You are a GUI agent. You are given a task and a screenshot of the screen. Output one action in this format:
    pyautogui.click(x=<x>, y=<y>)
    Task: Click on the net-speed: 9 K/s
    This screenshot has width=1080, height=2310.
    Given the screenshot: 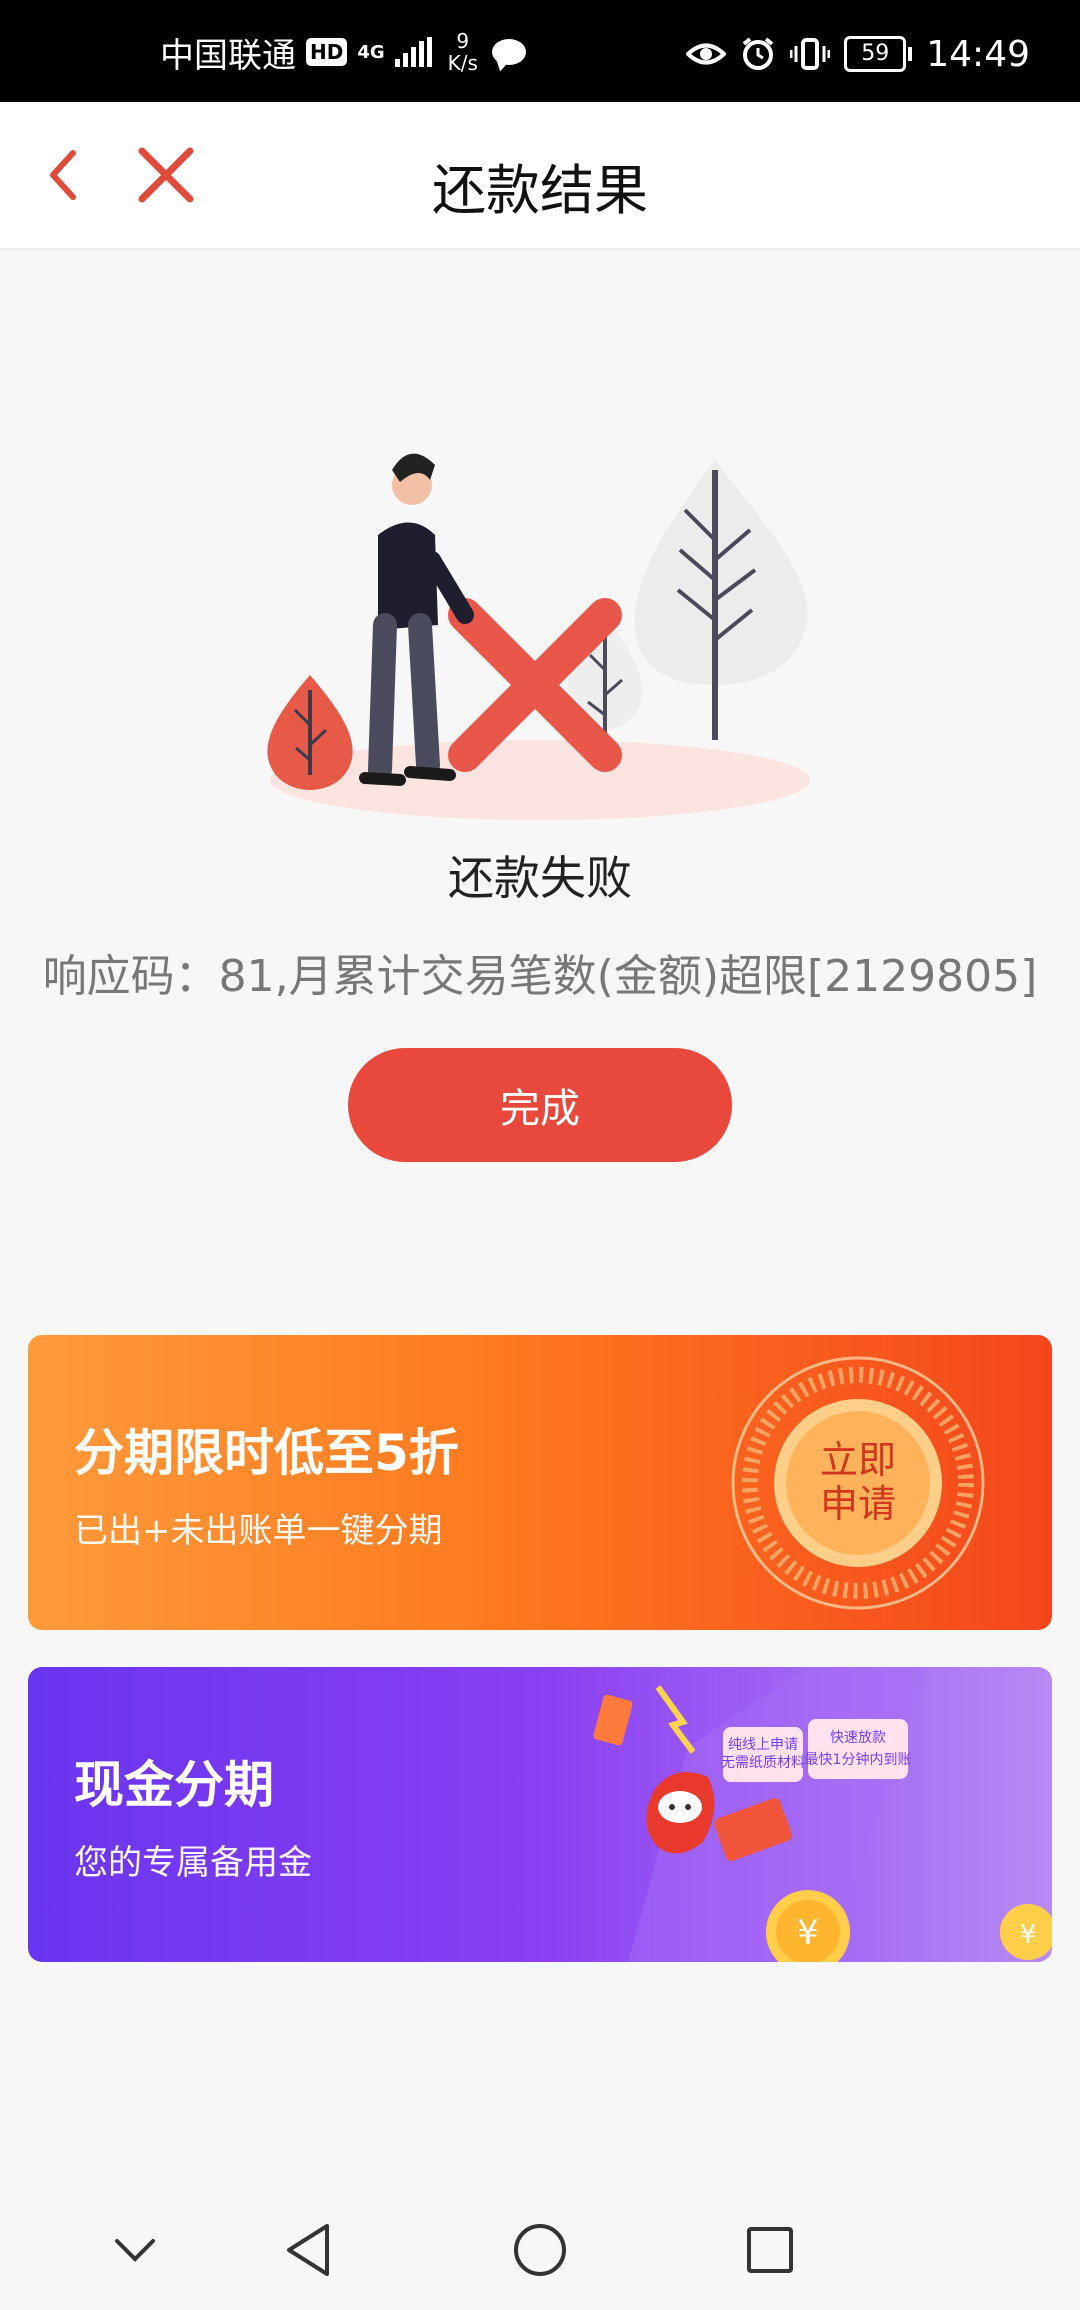 What is the action you would take?
    pyautogui.click(x=463, y=52)
    